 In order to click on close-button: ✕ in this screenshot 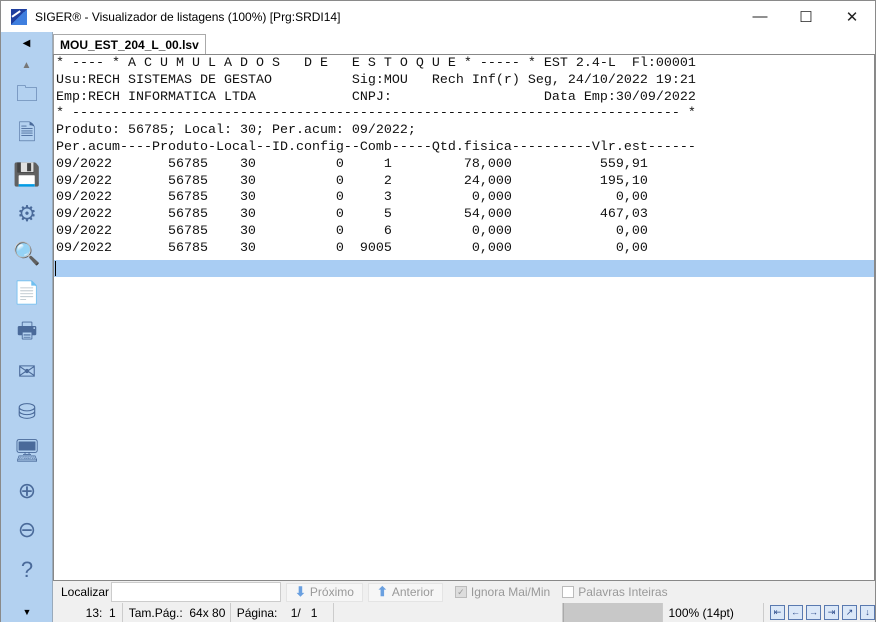, I will do `click(852, 16)`.